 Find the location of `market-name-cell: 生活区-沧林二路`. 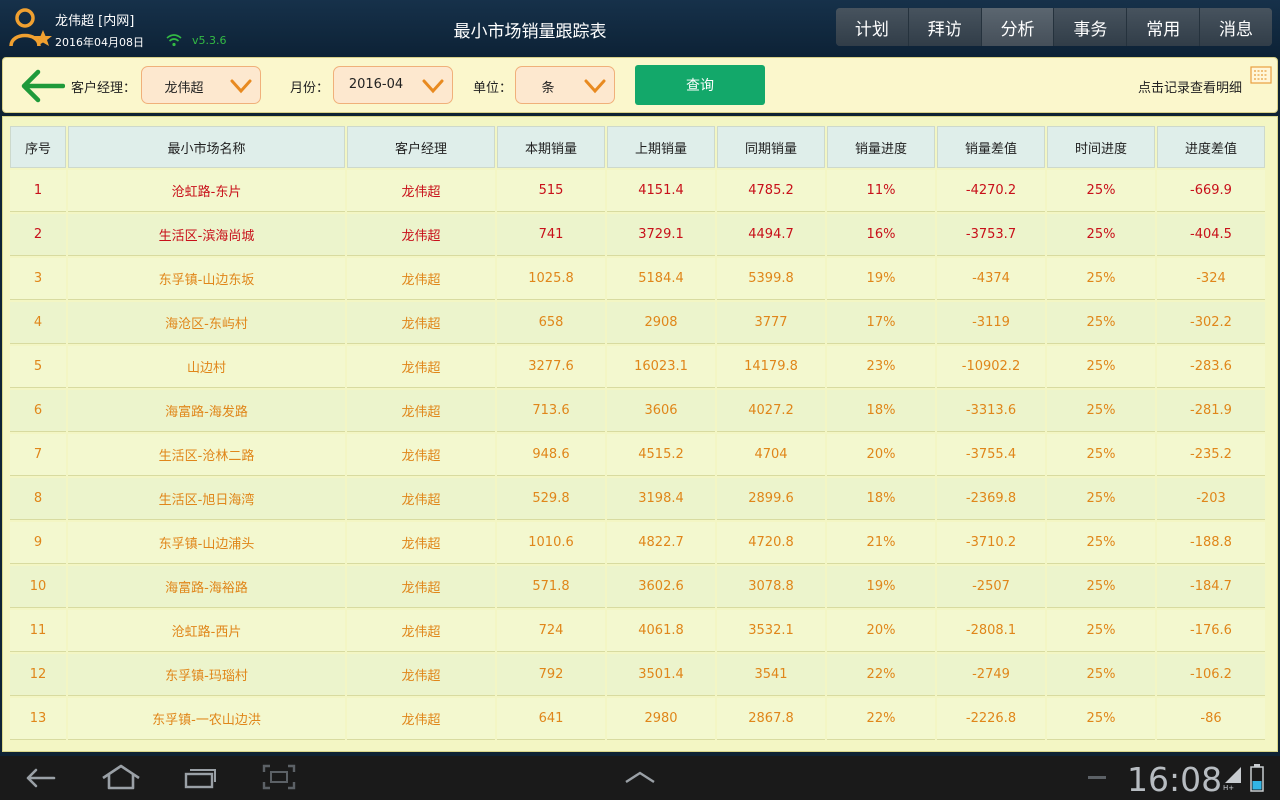

market-name-cell: 生活区-沧林二路 is located at coordinates (206, 455).